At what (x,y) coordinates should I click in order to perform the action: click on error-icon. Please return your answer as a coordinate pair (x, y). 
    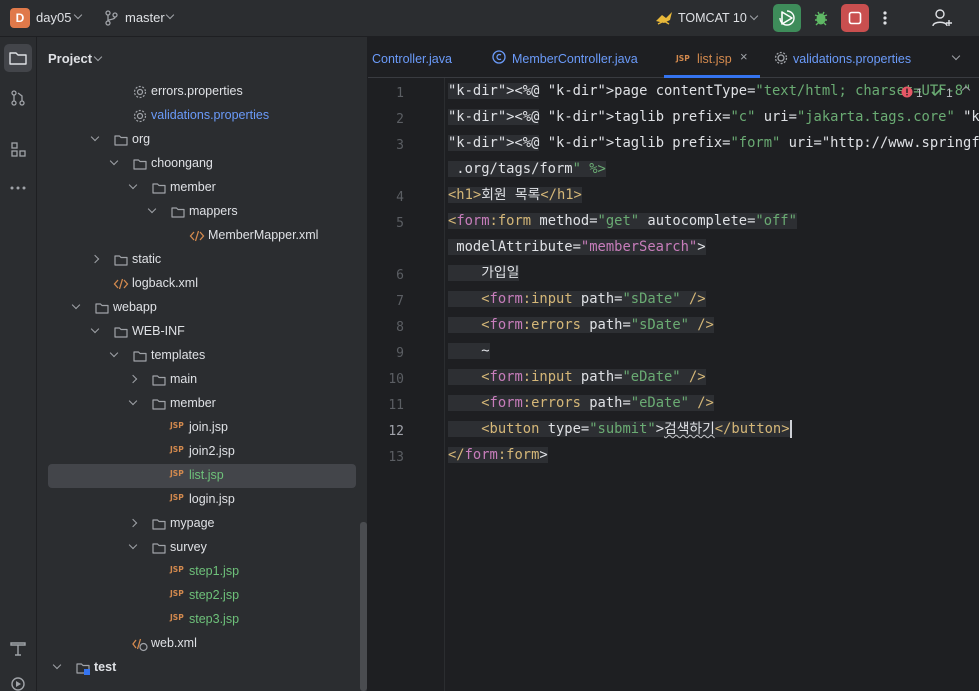
    Looking at the image, I should click on (907, 92).